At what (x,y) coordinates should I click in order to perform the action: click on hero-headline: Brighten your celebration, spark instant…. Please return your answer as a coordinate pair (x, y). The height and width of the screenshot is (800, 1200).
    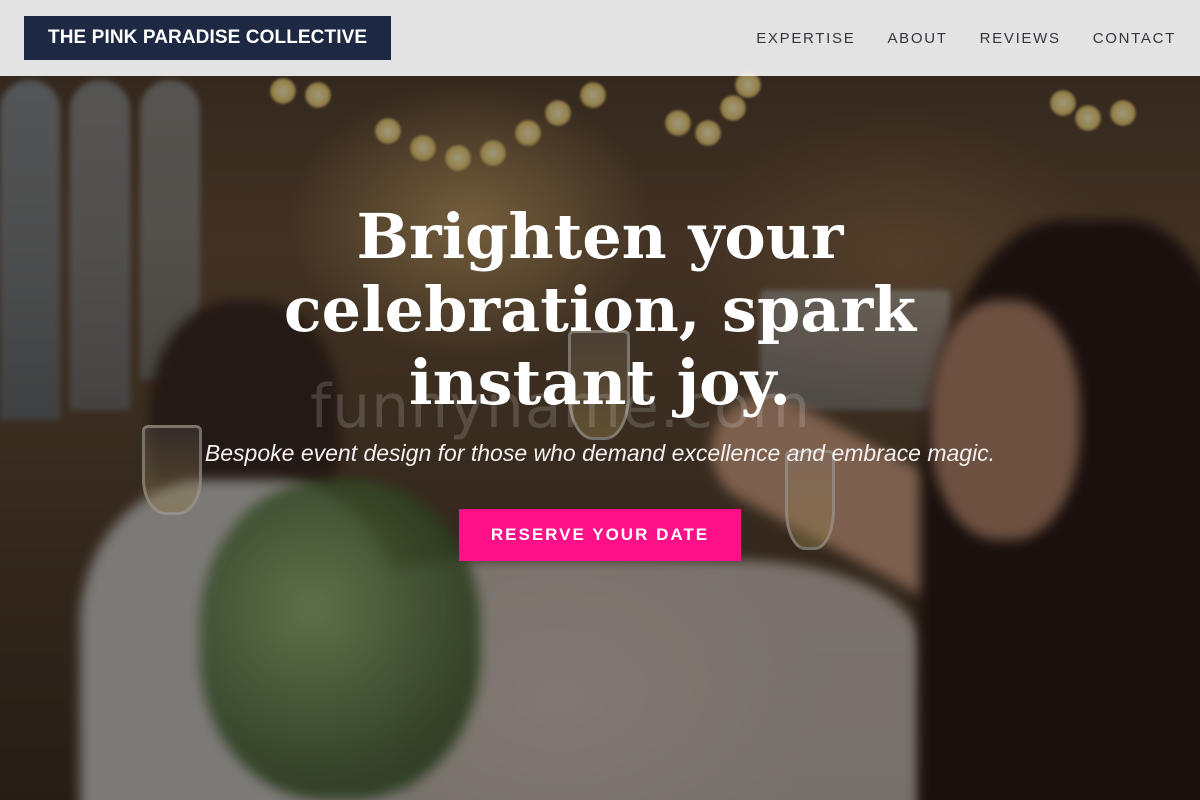
    Looking at the image, I should click on (600, 309).